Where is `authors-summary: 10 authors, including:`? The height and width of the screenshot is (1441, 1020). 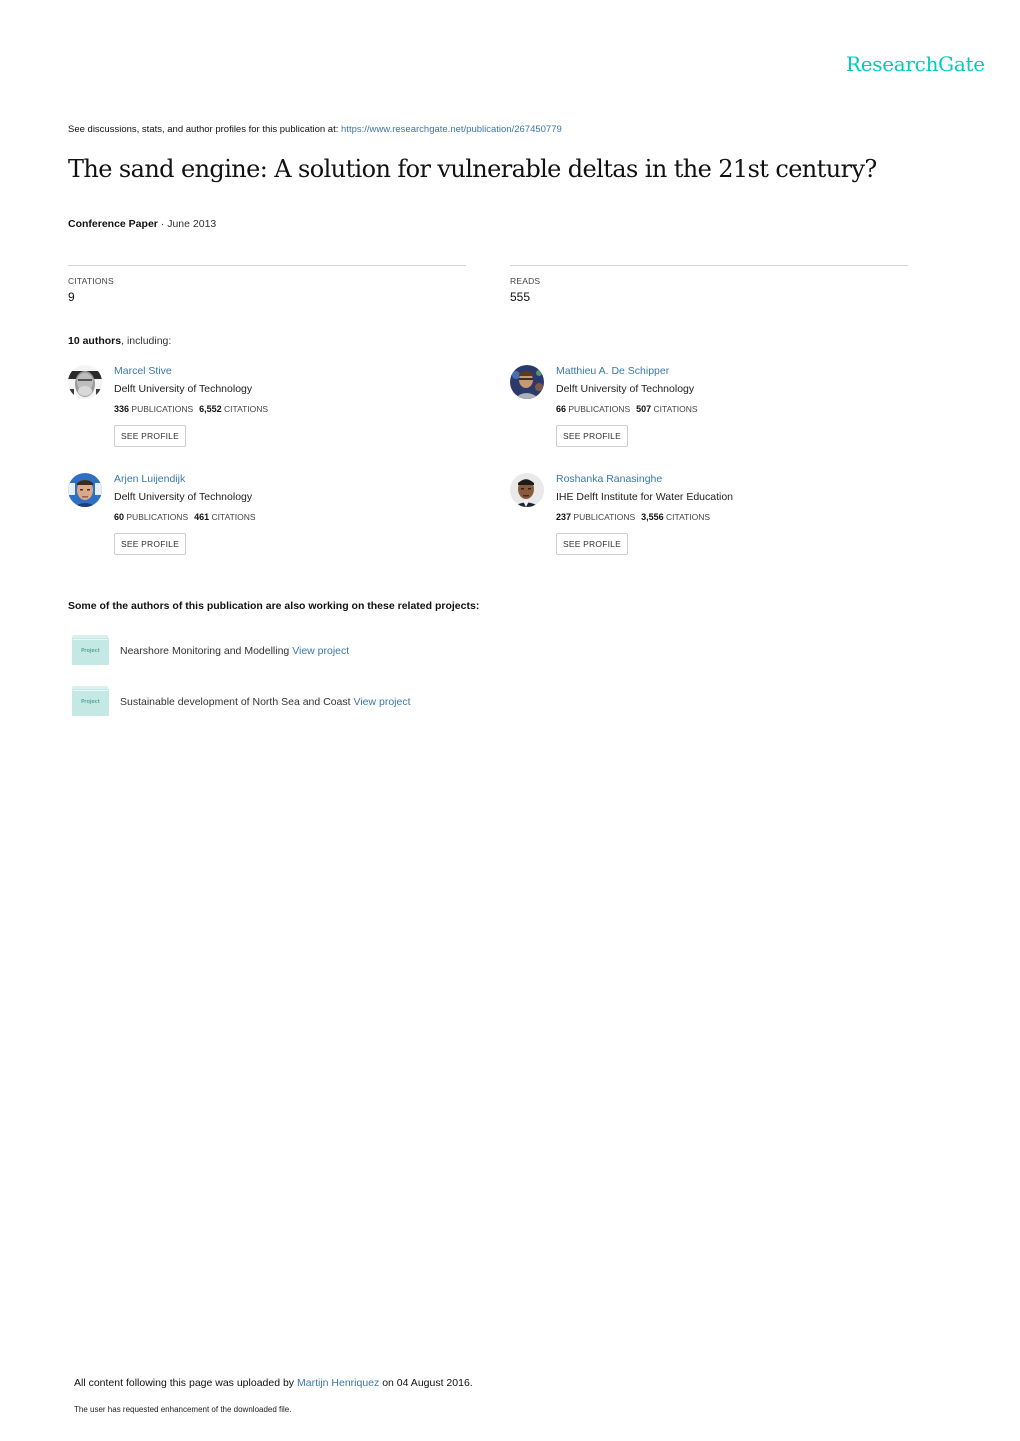
authors-summary: 10 authors, including: is located at coordinates (119, 341).